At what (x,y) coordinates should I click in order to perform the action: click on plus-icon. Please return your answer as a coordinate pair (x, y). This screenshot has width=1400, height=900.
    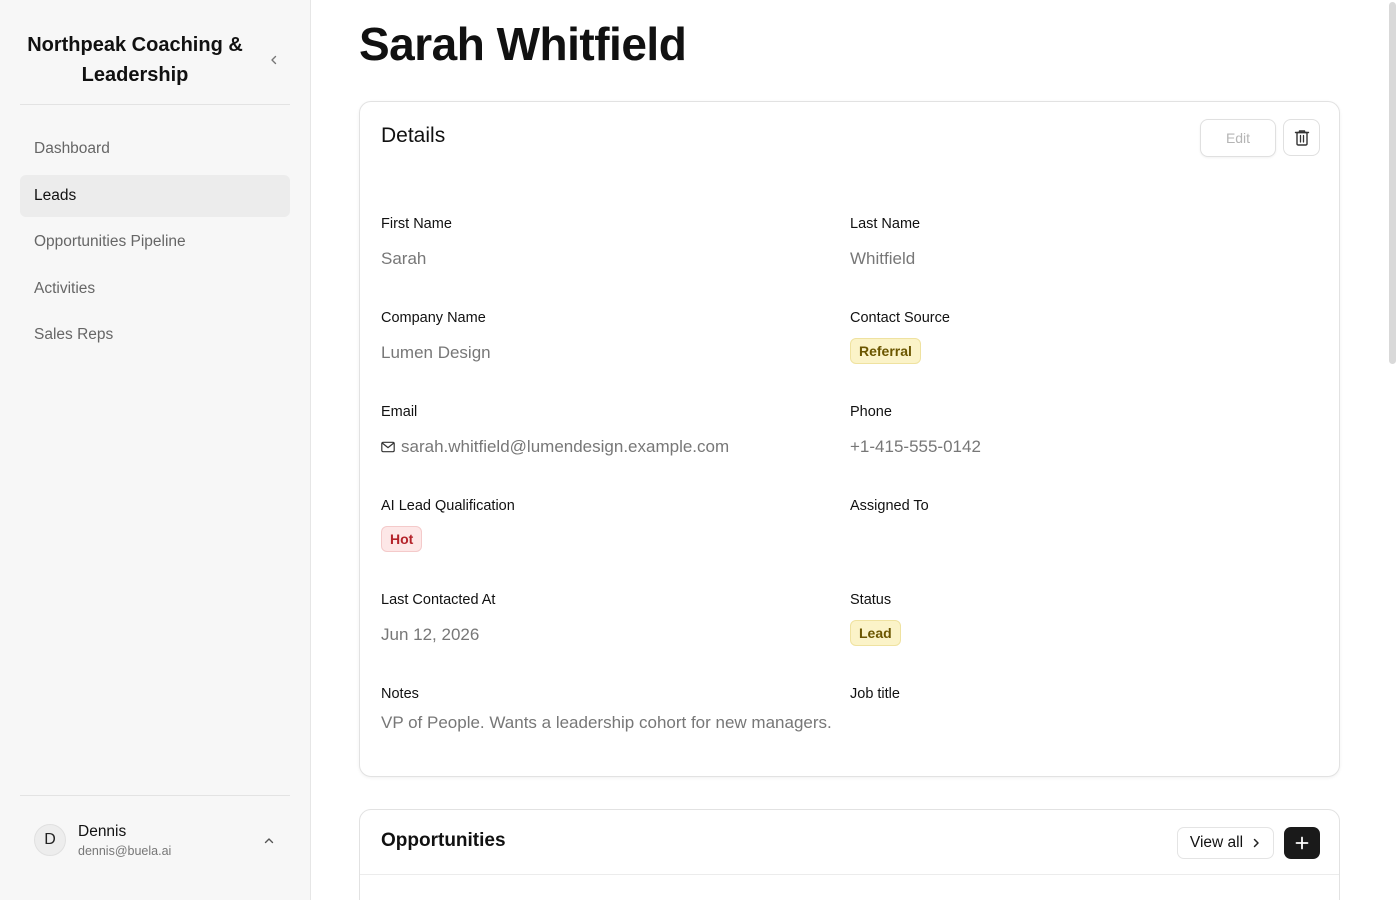
    Looking at the image, I should click on (1302, 843).